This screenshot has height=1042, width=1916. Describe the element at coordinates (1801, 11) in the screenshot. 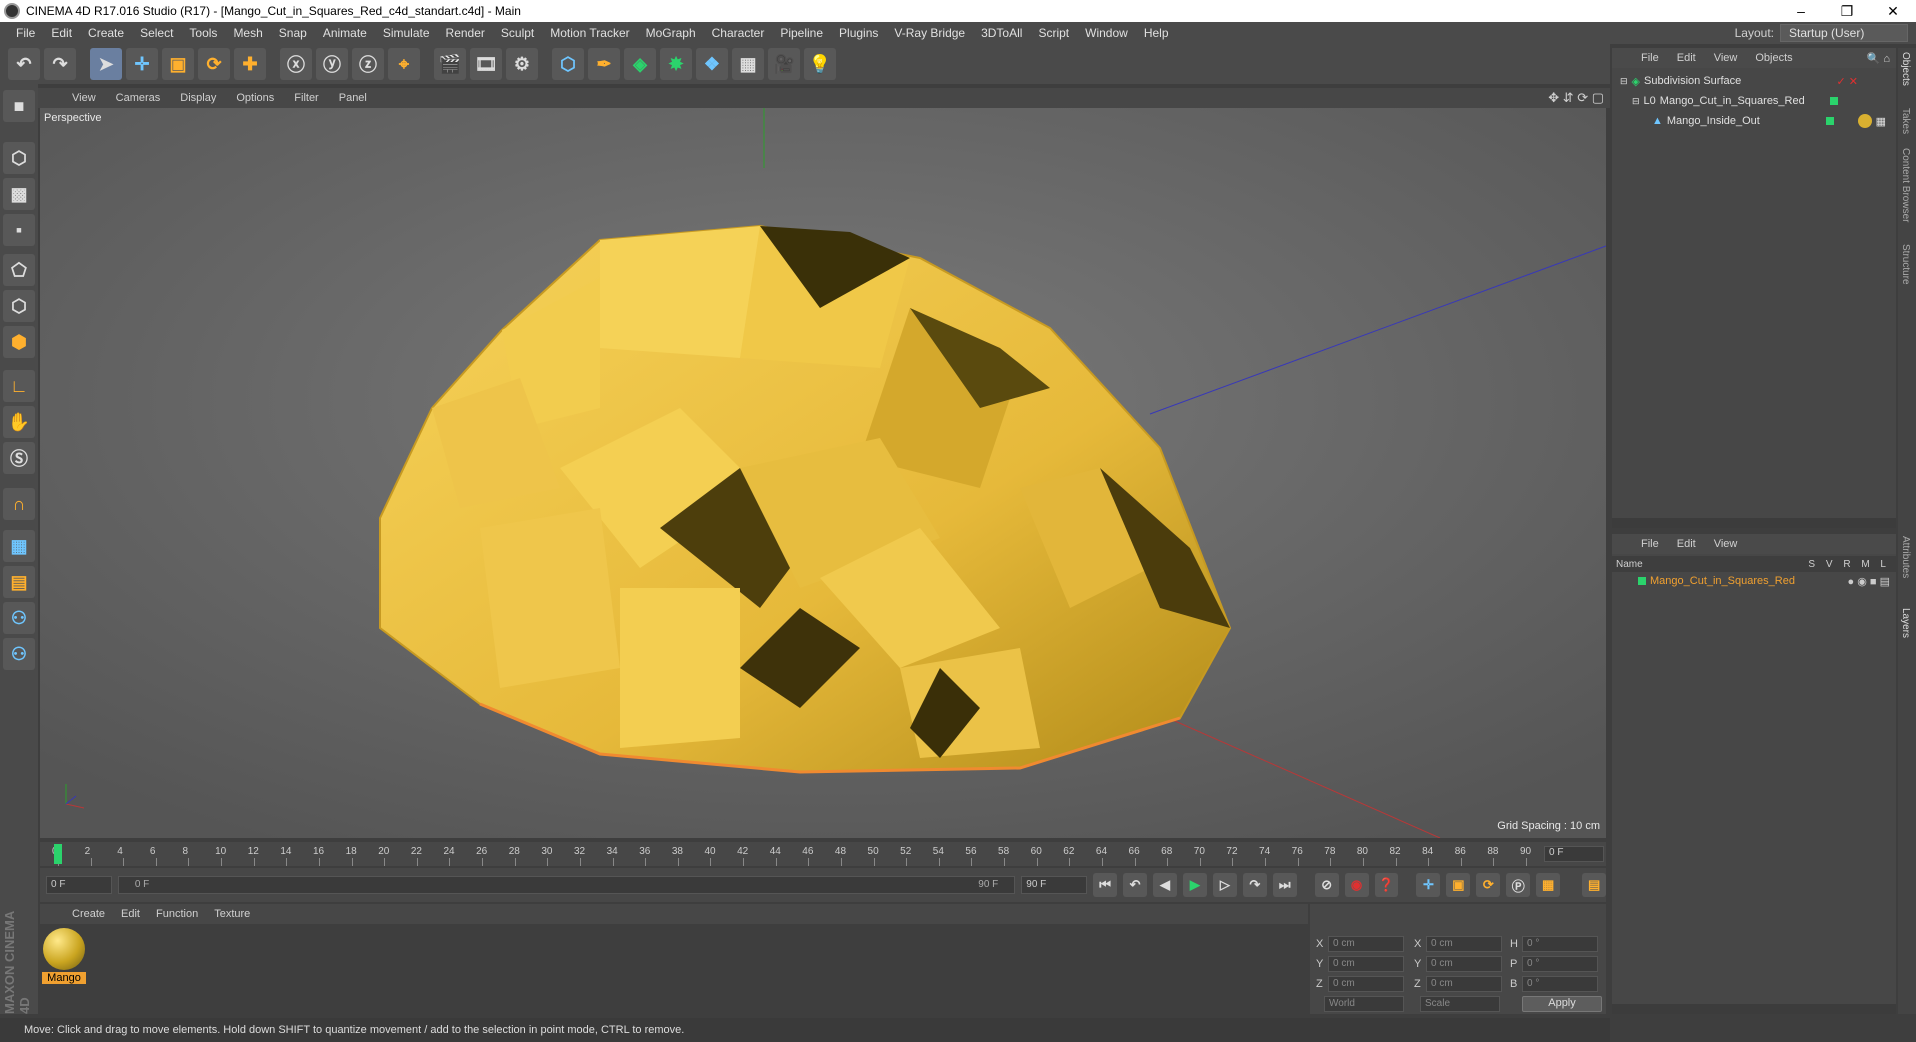

I see `minimize-button: –` at that location.